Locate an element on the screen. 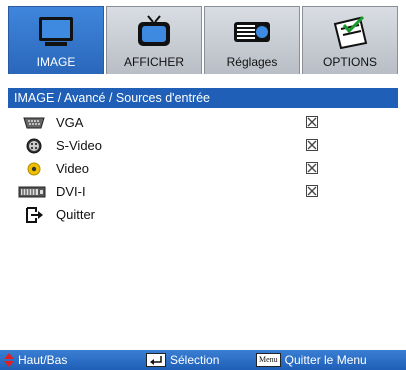 The width and height of the screenshot is (406, 370). list-item-vga: VGA is located at coordinates (203, 123).